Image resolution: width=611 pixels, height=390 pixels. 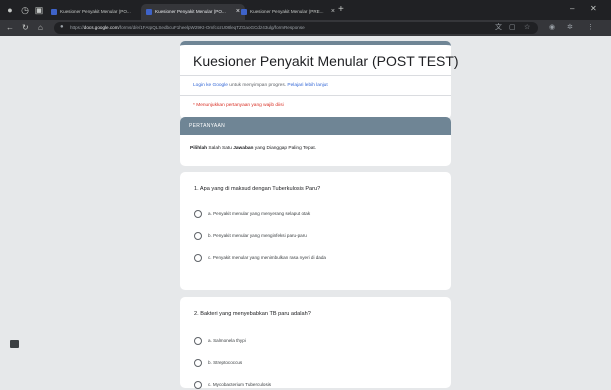 I want to click on menu-icon: ⋮, so click(x=590, y=27).